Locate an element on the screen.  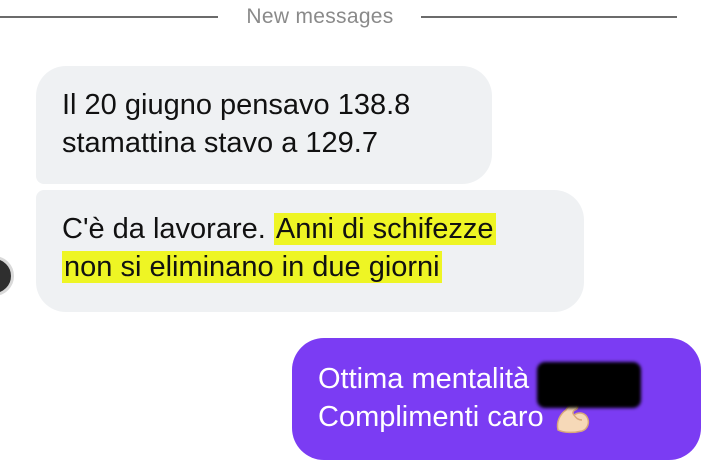
message-text-line: Il 20 giugno pensavo 138.8 is located at coordinates (236, 105).